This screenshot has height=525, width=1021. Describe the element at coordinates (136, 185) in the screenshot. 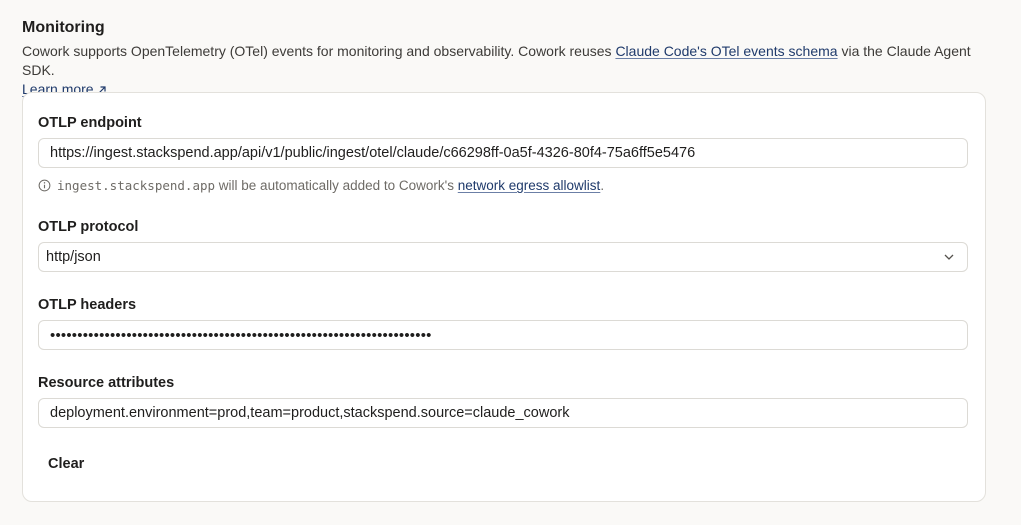

I see `hint-host: ingest.stackspend.app` at that location.